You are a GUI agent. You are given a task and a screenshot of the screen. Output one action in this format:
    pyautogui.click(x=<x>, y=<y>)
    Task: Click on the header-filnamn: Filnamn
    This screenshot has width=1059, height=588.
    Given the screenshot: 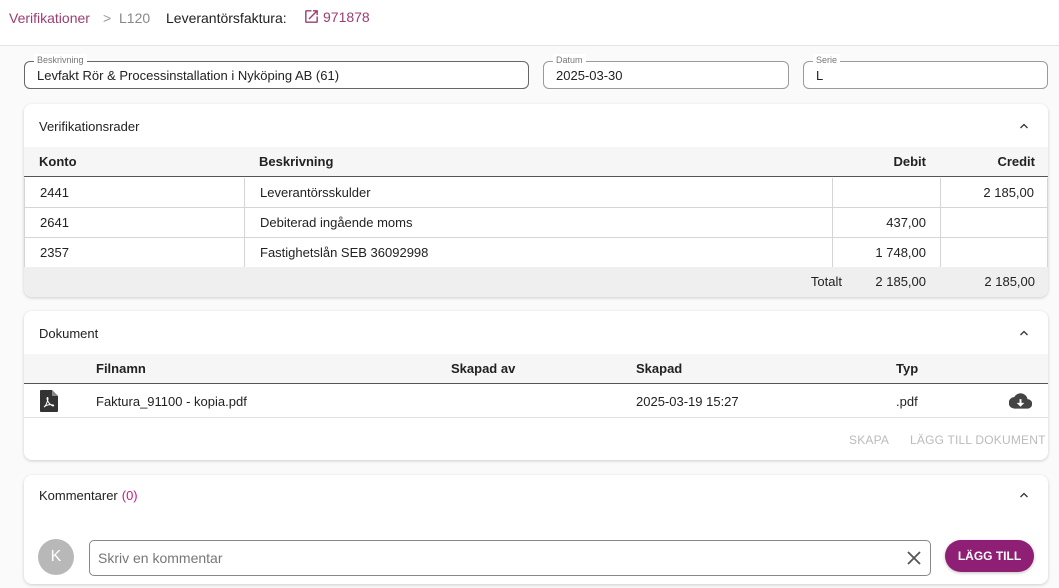 What is the action you would take?
    pyautogui.click(x=121, y=368)
    